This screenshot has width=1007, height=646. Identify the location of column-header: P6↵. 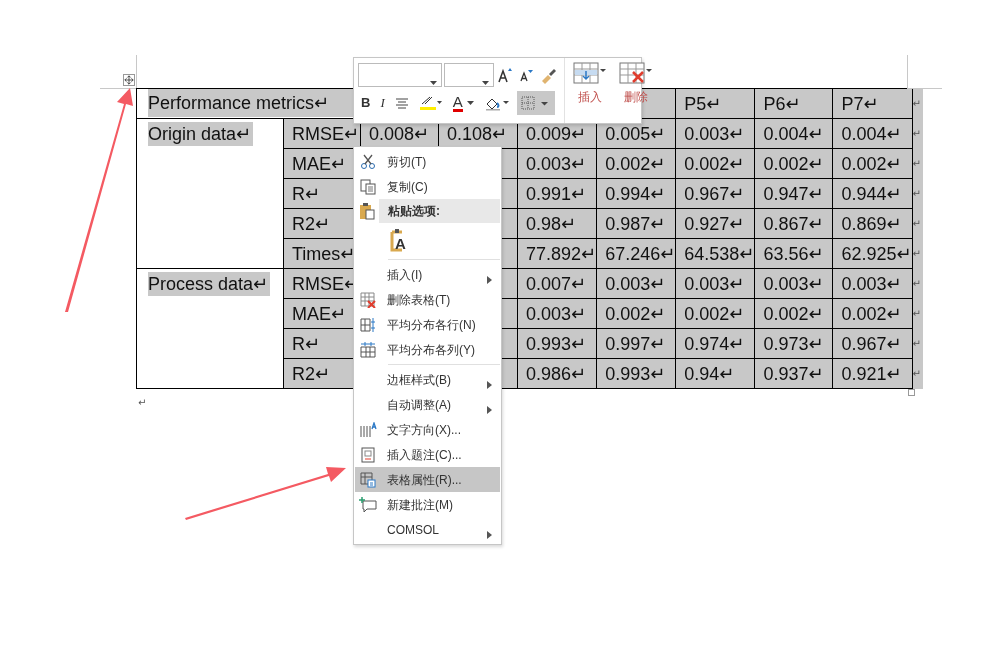
(793, 103).